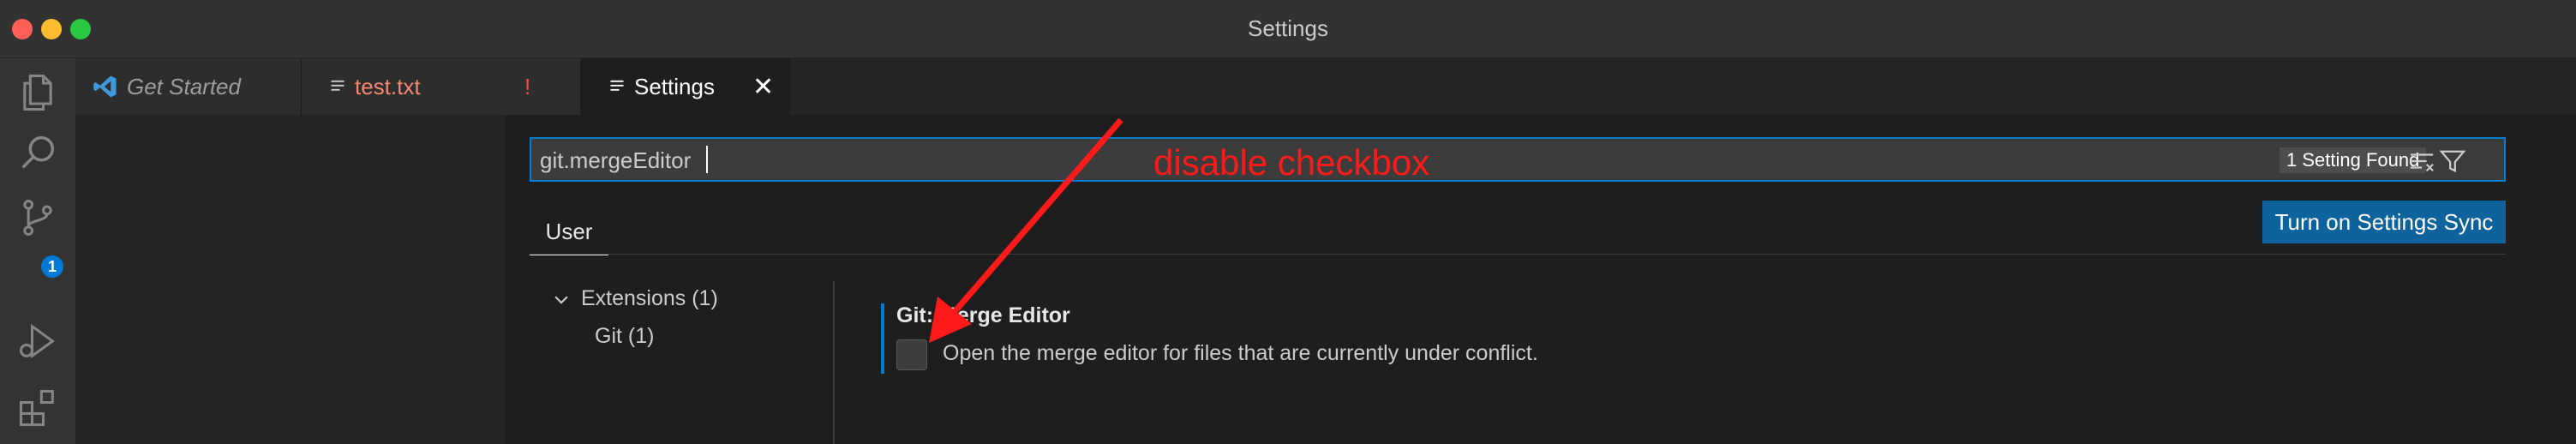  I want to click on tab-close-icon: ✕, so click(763, 87).